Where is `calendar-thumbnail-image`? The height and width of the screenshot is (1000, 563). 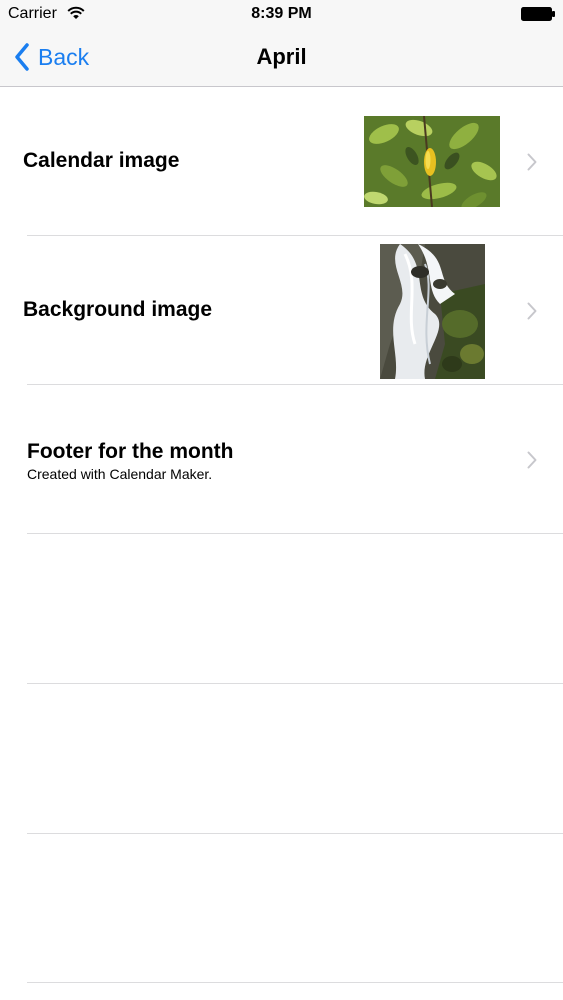 calendar-thumbnail-image is located at coordinates (432, 161).